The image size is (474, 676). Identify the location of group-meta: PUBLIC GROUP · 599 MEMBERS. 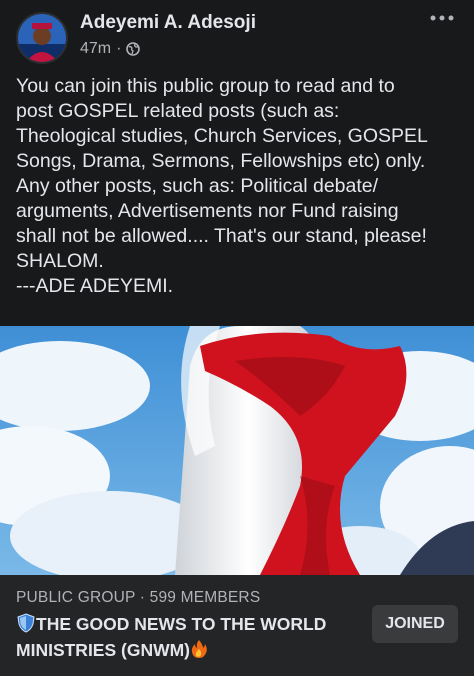
(138, 597).